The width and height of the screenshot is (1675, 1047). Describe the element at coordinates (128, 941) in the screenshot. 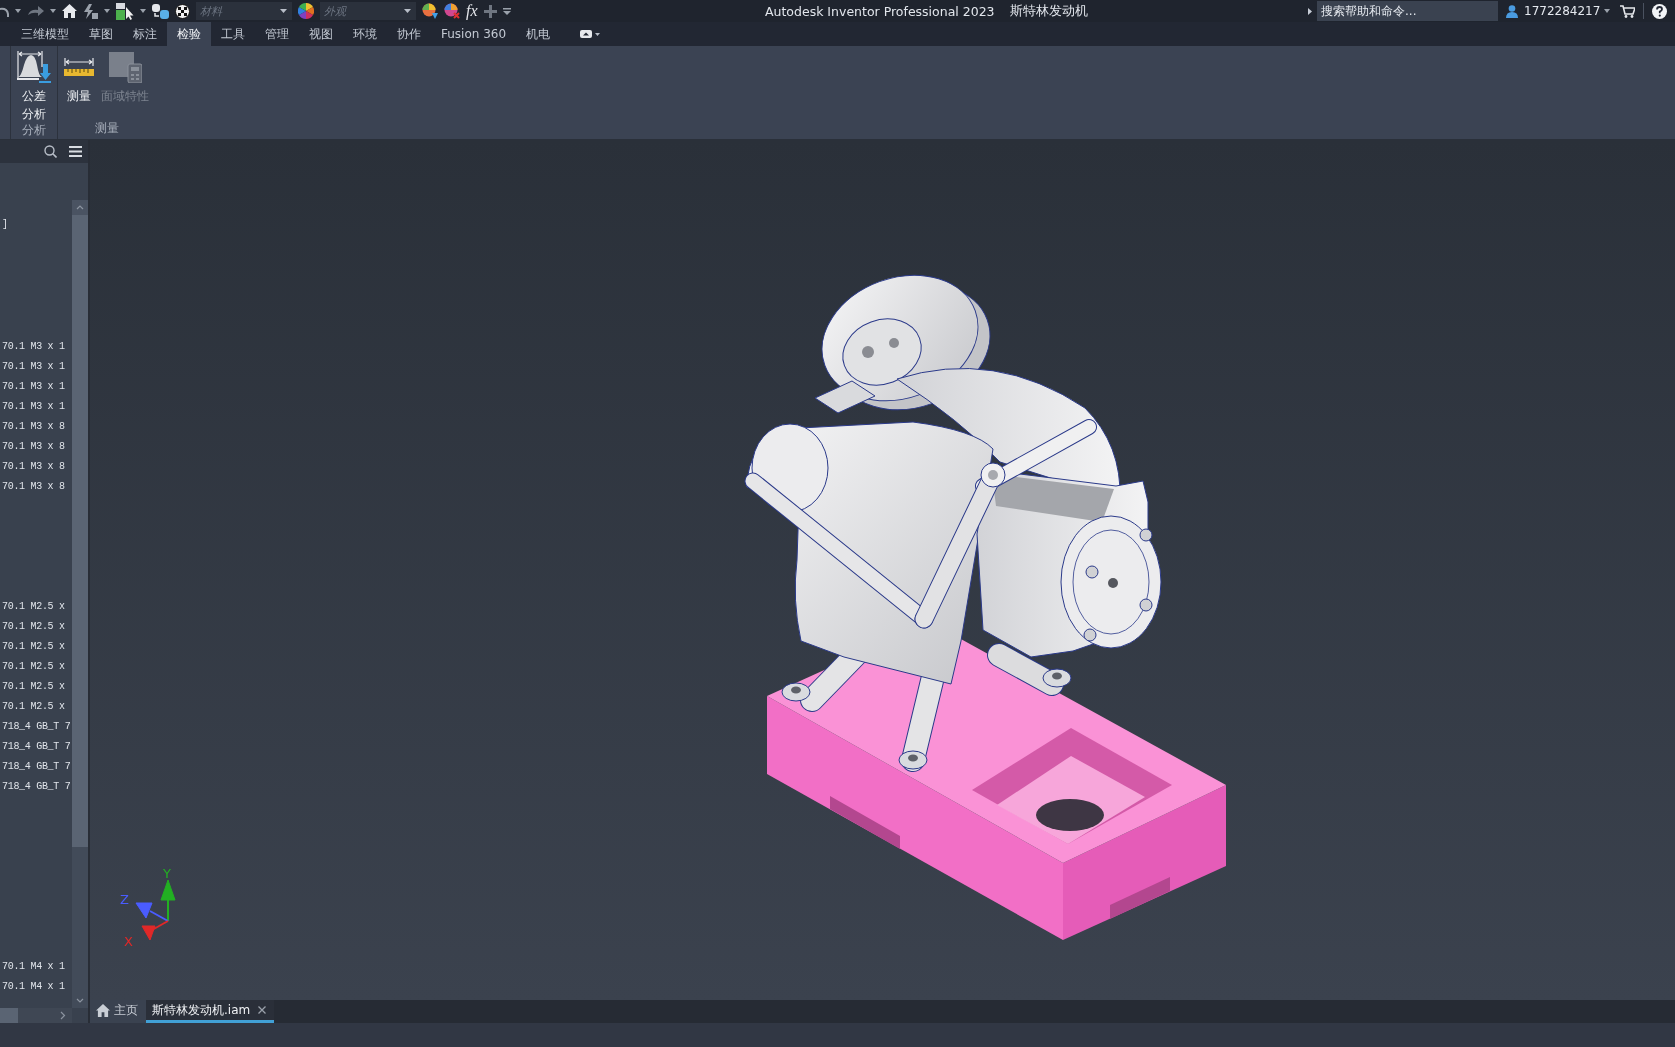

I see `axis-label: X` at that location.